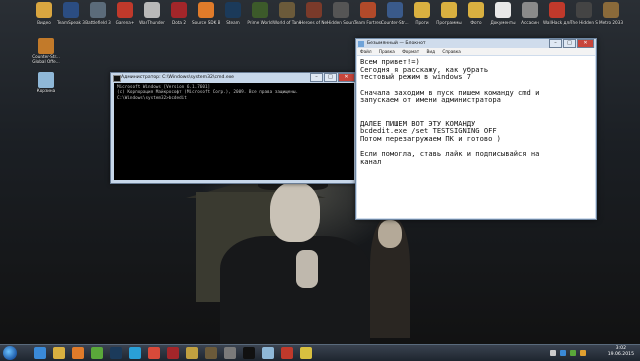 The width and height of the screenshot is (640, 361). Describe the element at coordinates (410, 51) in the screenshot. I see `menu-format: Формат` at that location.